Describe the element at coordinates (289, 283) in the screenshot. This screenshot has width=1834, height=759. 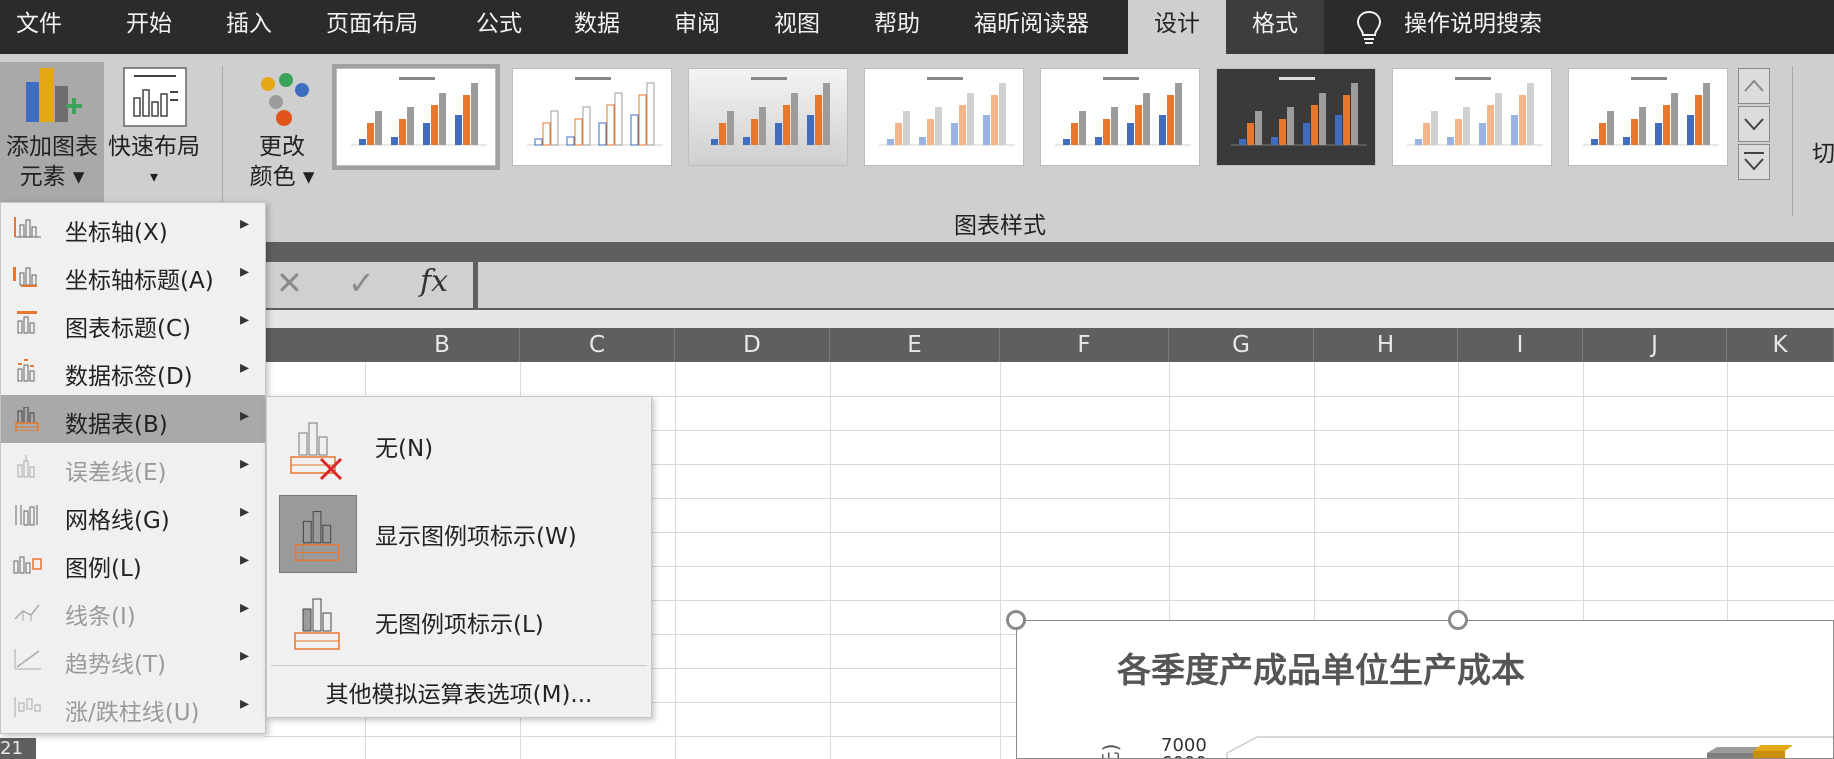
I see `cancel-icon: ✕` at that location.